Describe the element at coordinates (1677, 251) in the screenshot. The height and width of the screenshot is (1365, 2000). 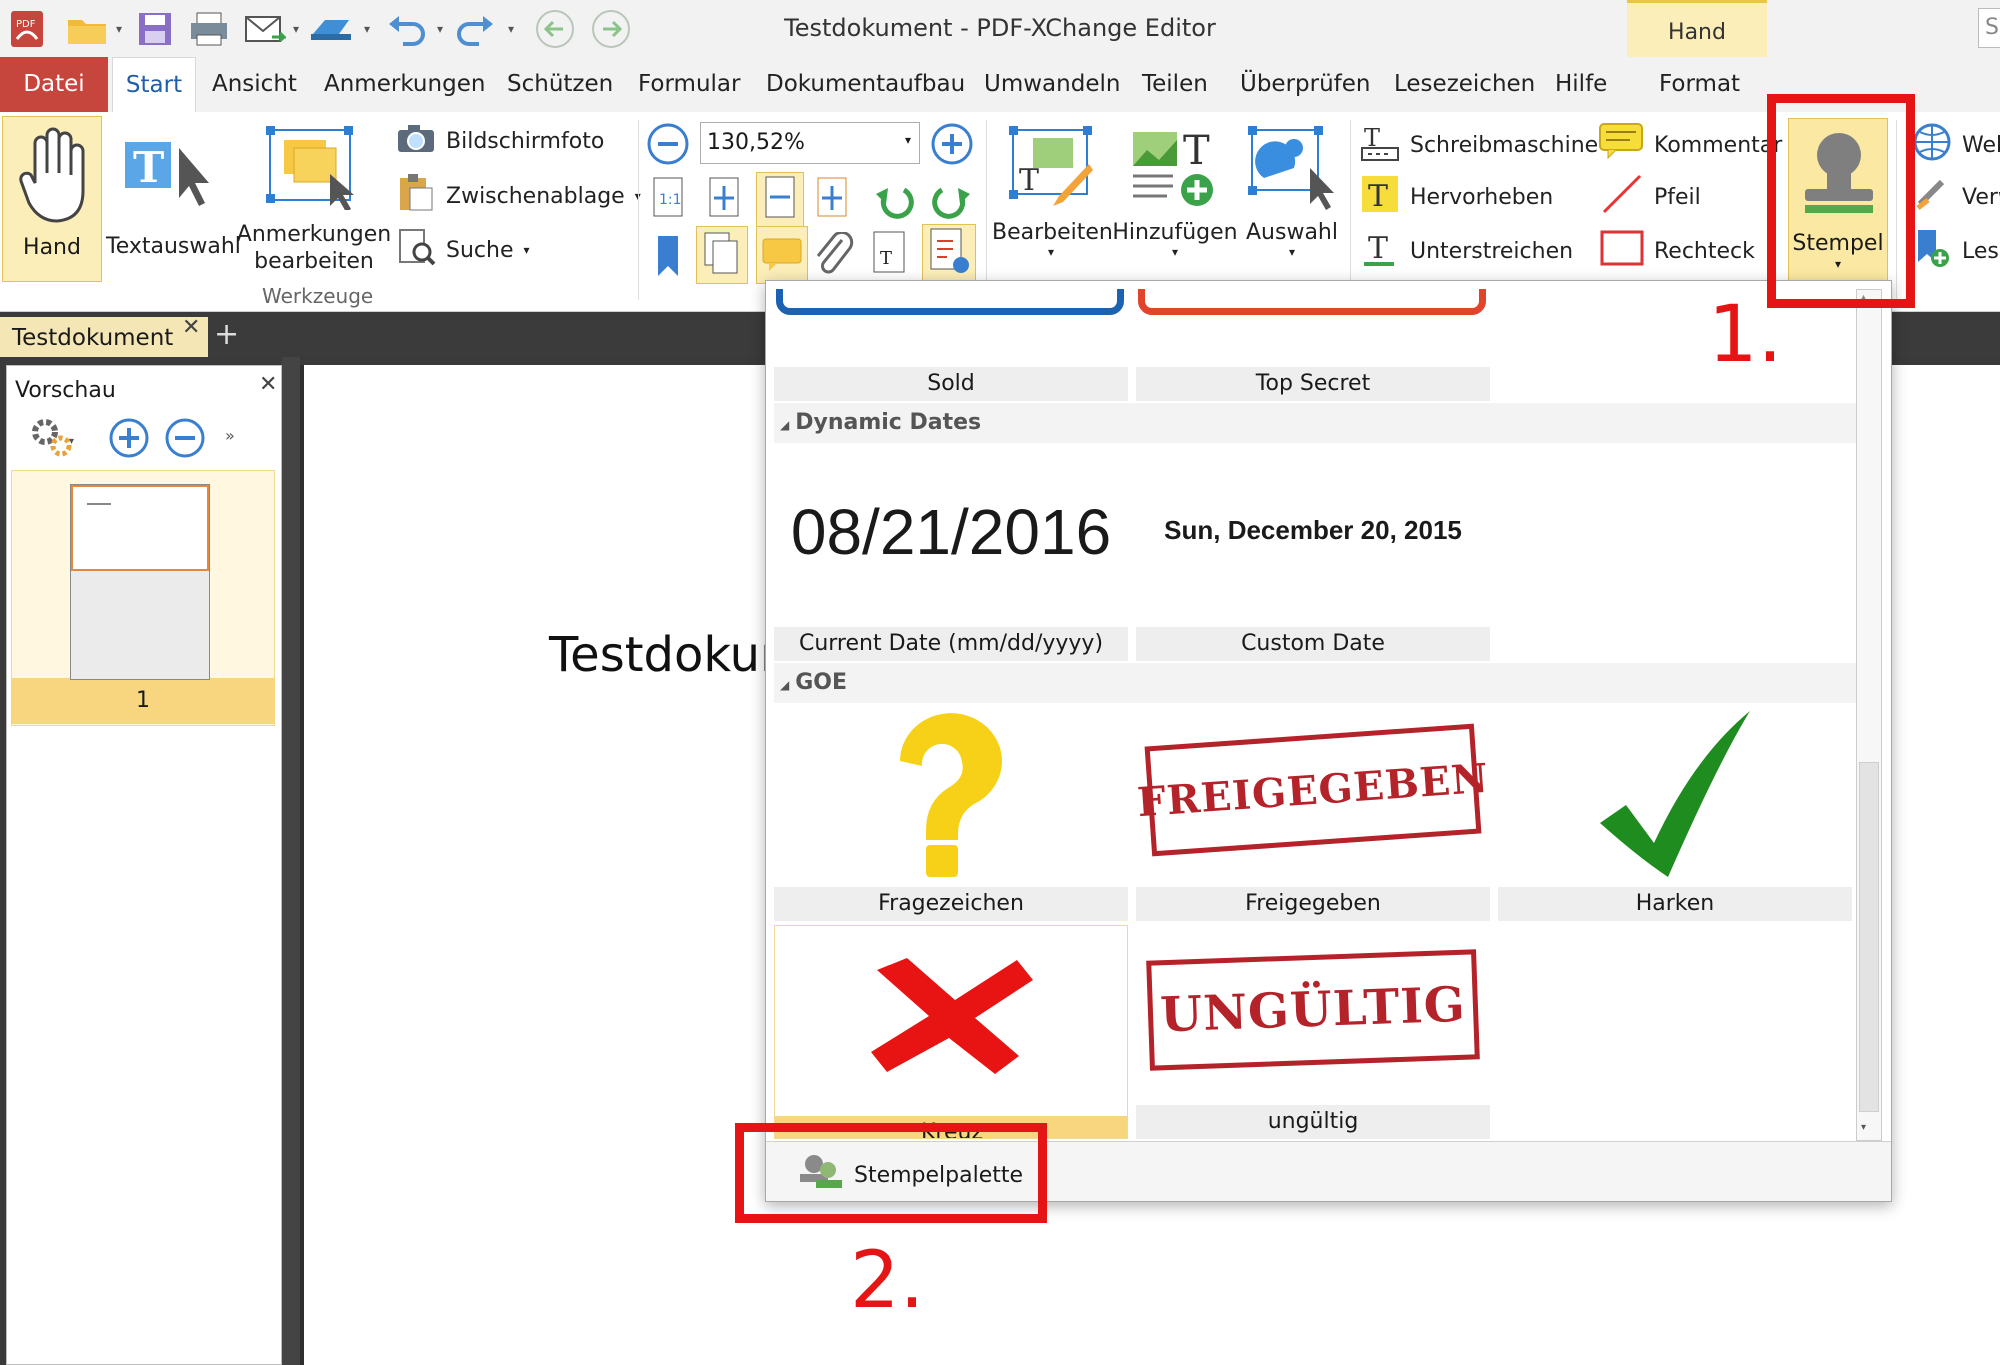
I see `rectangle-tool: Rechteck` at that location.